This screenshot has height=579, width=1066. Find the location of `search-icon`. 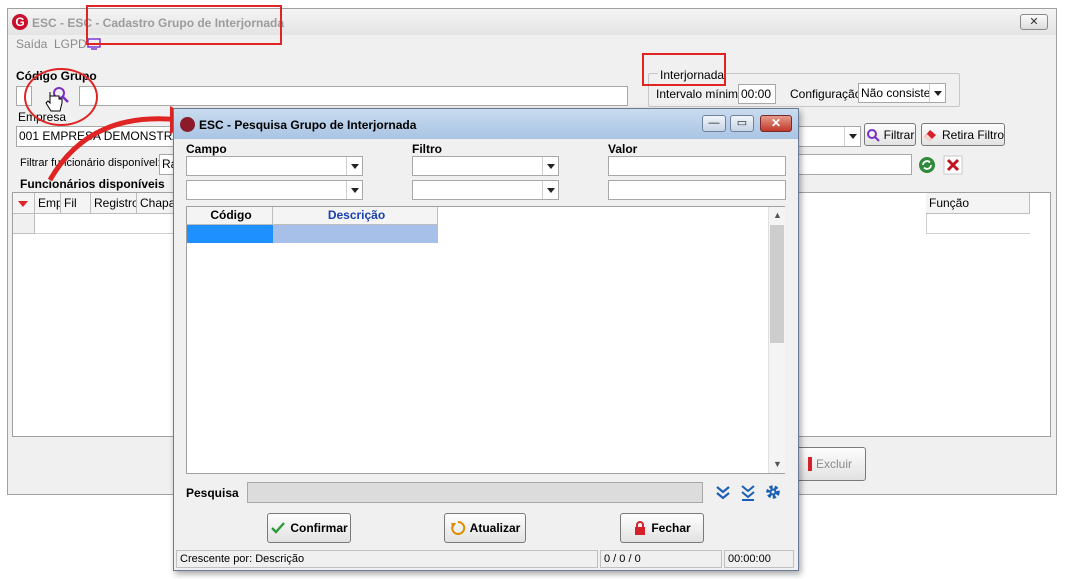

search-icon is located at coordinates (873, 135).